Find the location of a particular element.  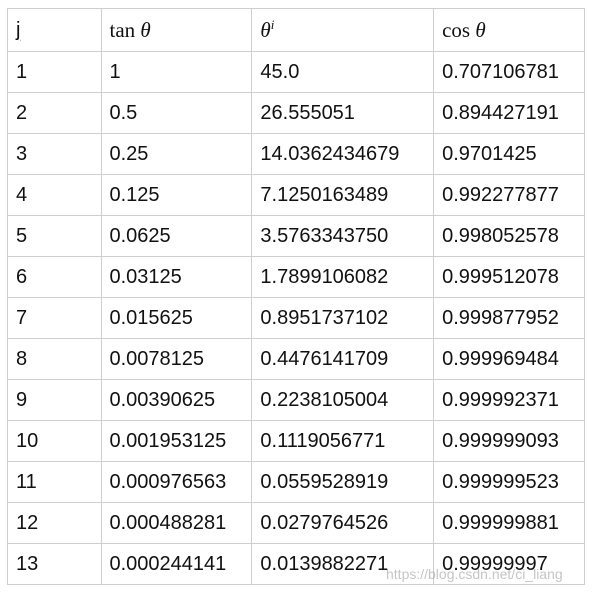

cell-theta: 0.2238105004 is located at coordinates (343, 400).